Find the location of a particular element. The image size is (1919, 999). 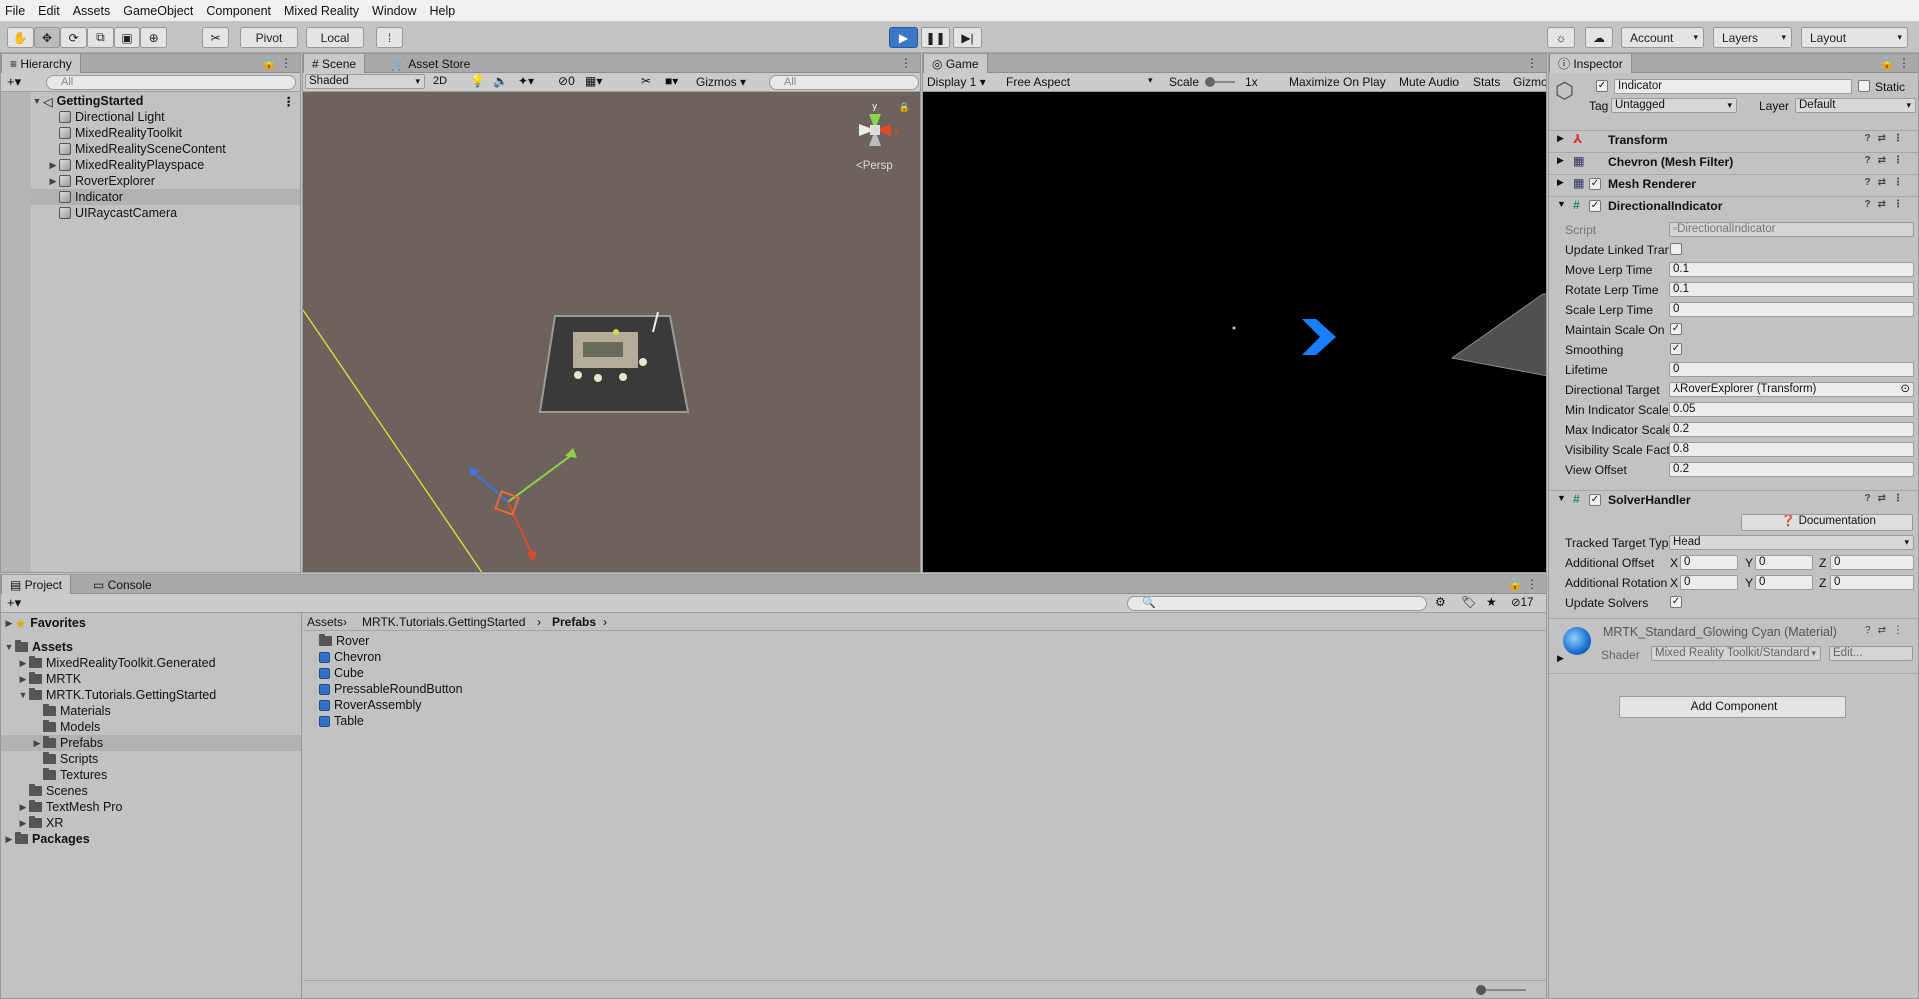

mute-audio-toggle: Mute Audio is located at coordinates (1429, 82).